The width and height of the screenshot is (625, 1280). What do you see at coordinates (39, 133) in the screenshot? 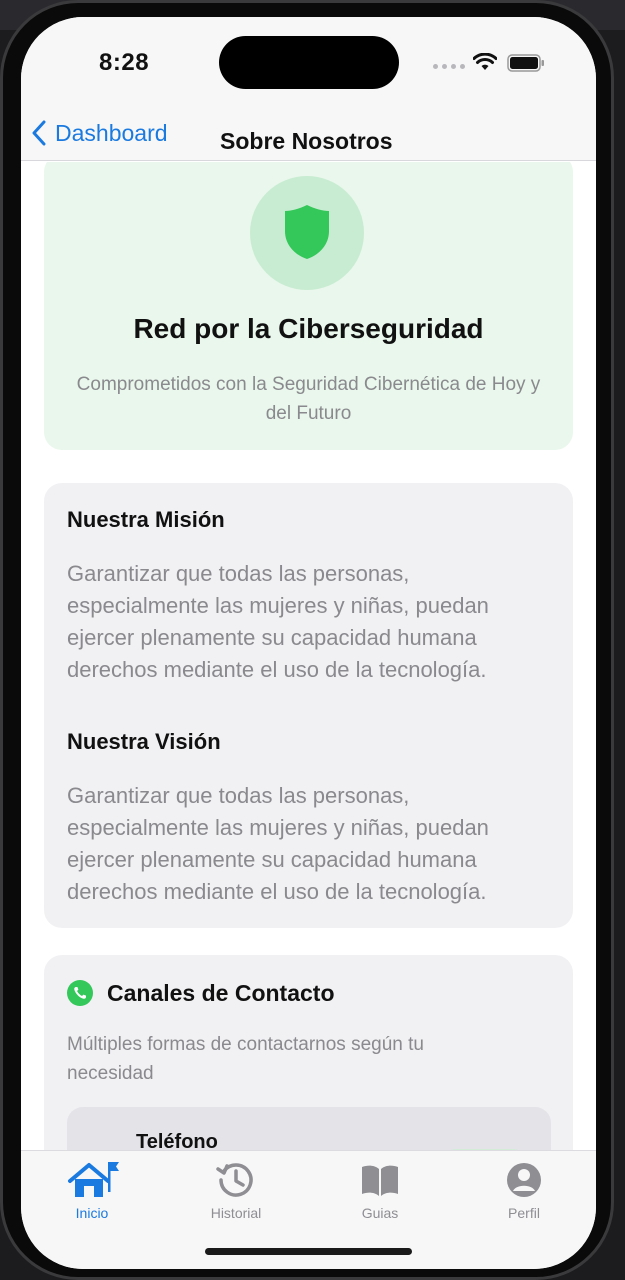
I see `chevron-left-icon` at bounding box center [39, 133].